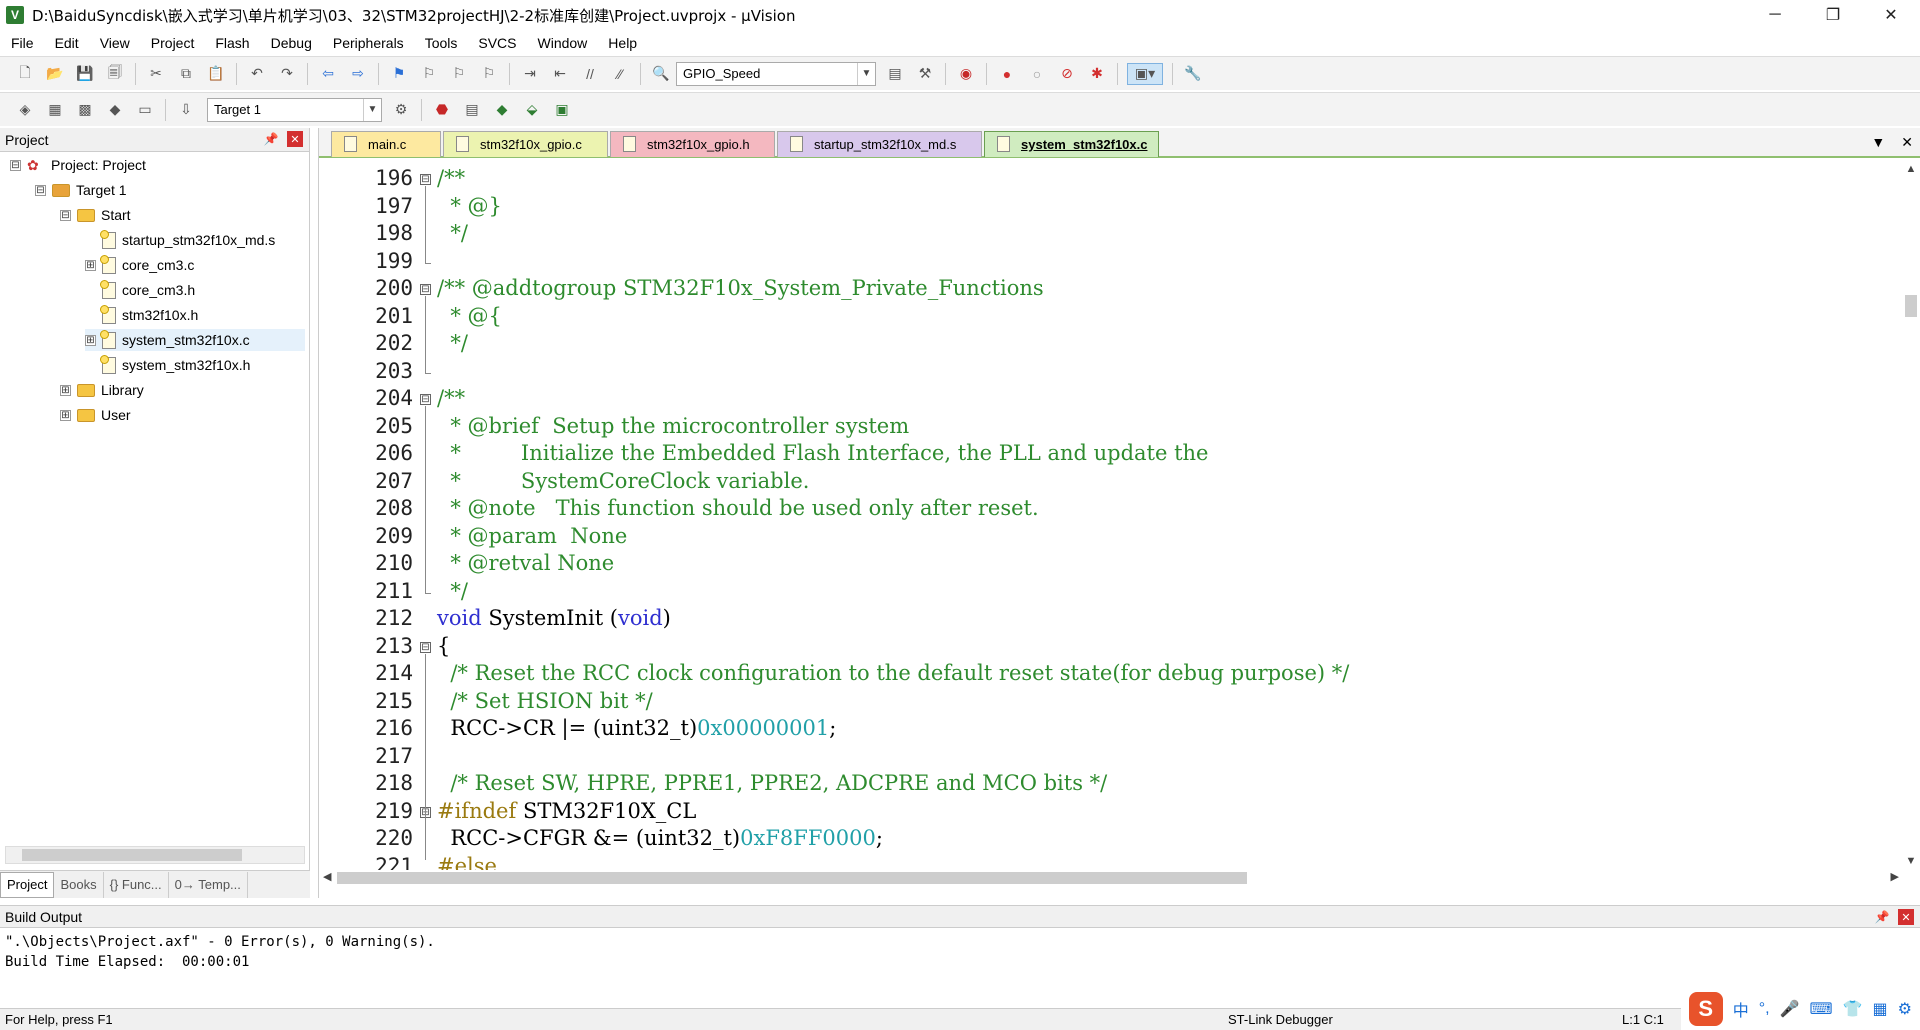 The image size is (1920, 1030). I want to click on cut-icon: ✂, so click(156, 74).